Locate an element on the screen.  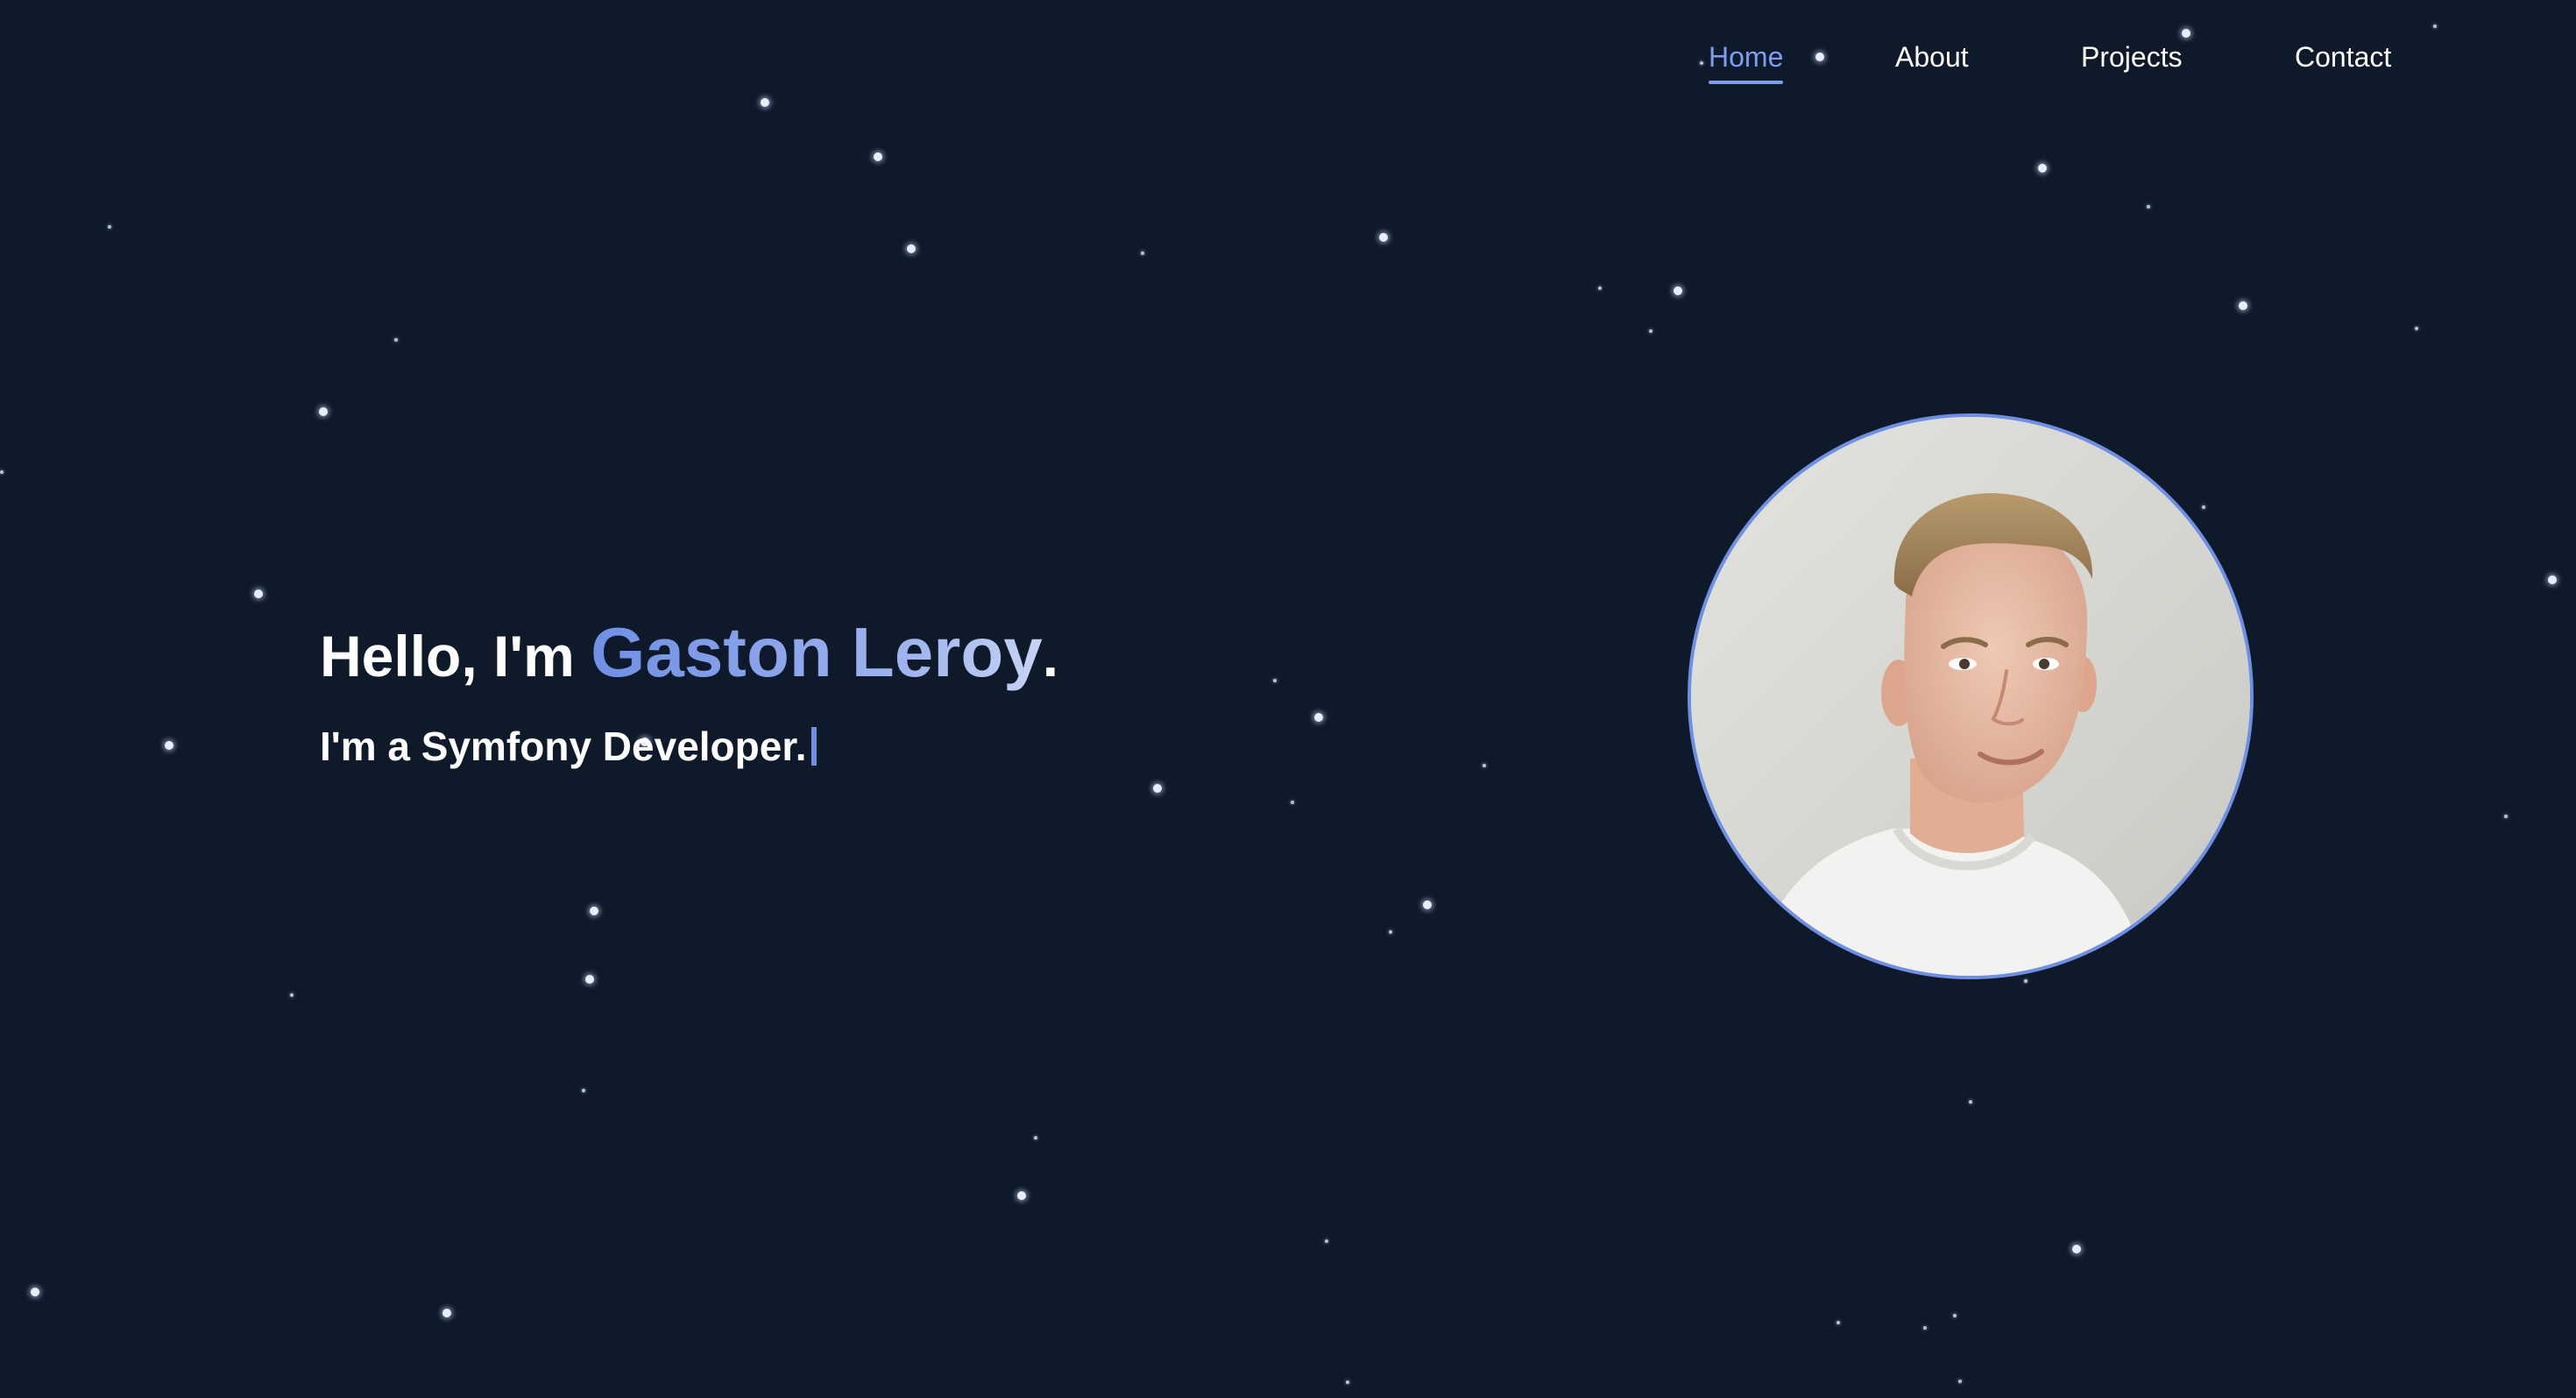
hero-role: I'm a Symfony Developer. is located at coordinates (689, 746).